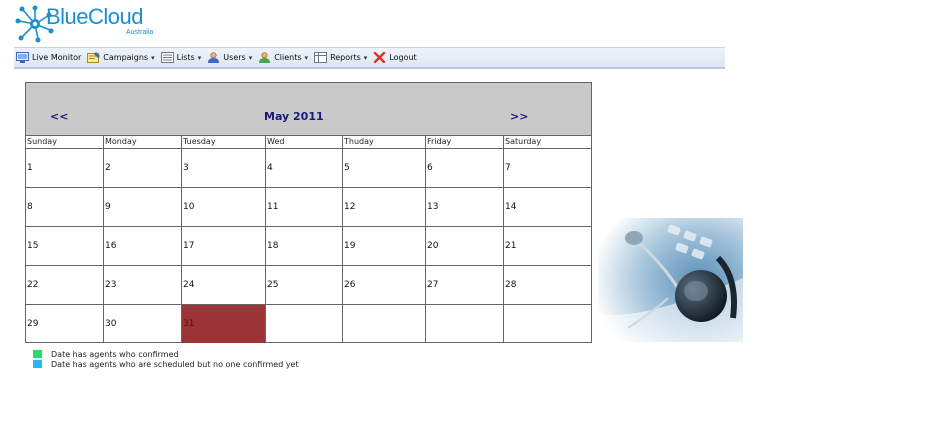 This screenshot has height=424, width=940. What do you see at coordinates (57, 57) in the screenshot?
I see `menu-label: Live Monitor` at bounding box center [57, 57].